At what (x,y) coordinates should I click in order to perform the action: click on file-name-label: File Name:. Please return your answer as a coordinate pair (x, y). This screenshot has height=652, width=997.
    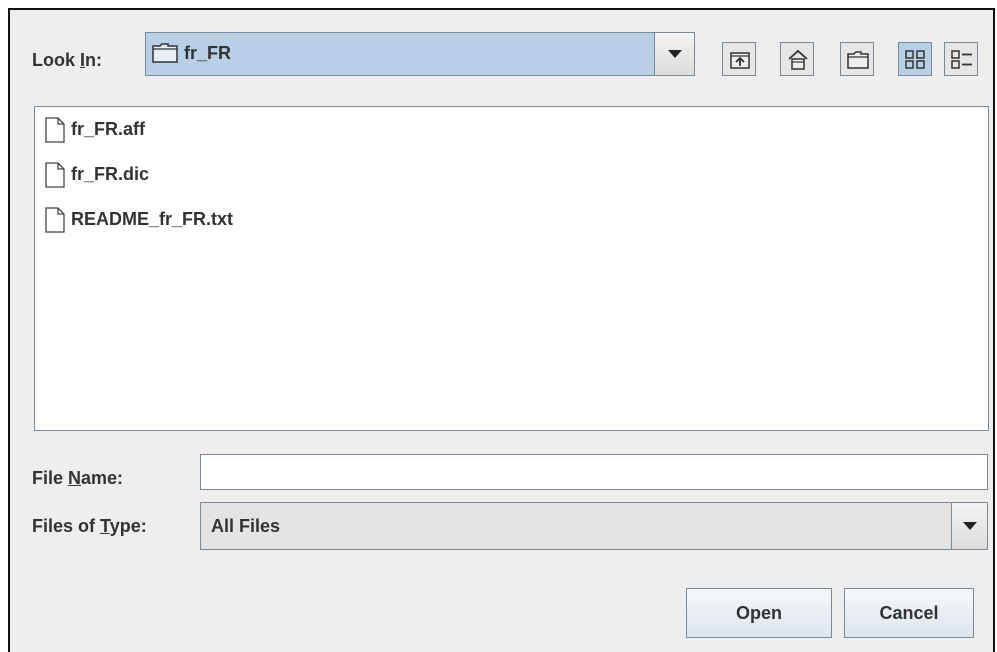
    Looking at the image, I should click on (78, 478).